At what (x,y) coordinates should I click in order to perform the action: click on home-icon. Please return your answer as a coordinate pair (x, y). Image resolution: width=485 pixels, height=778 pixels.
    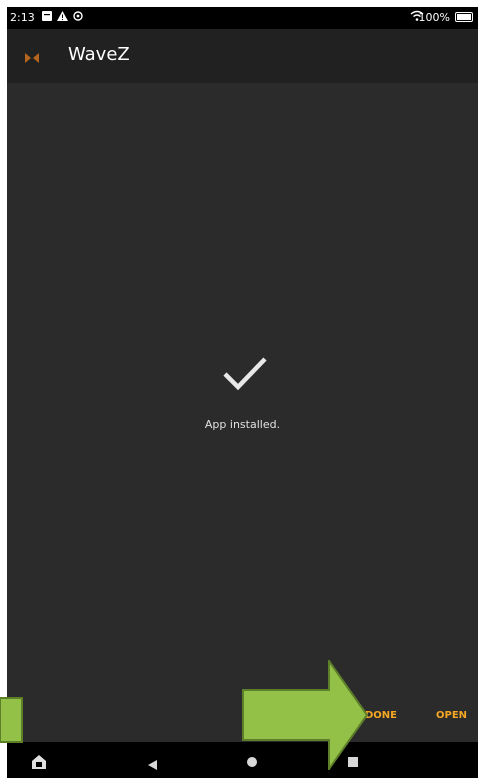
    Looking at the image, I should click on (39, 762).